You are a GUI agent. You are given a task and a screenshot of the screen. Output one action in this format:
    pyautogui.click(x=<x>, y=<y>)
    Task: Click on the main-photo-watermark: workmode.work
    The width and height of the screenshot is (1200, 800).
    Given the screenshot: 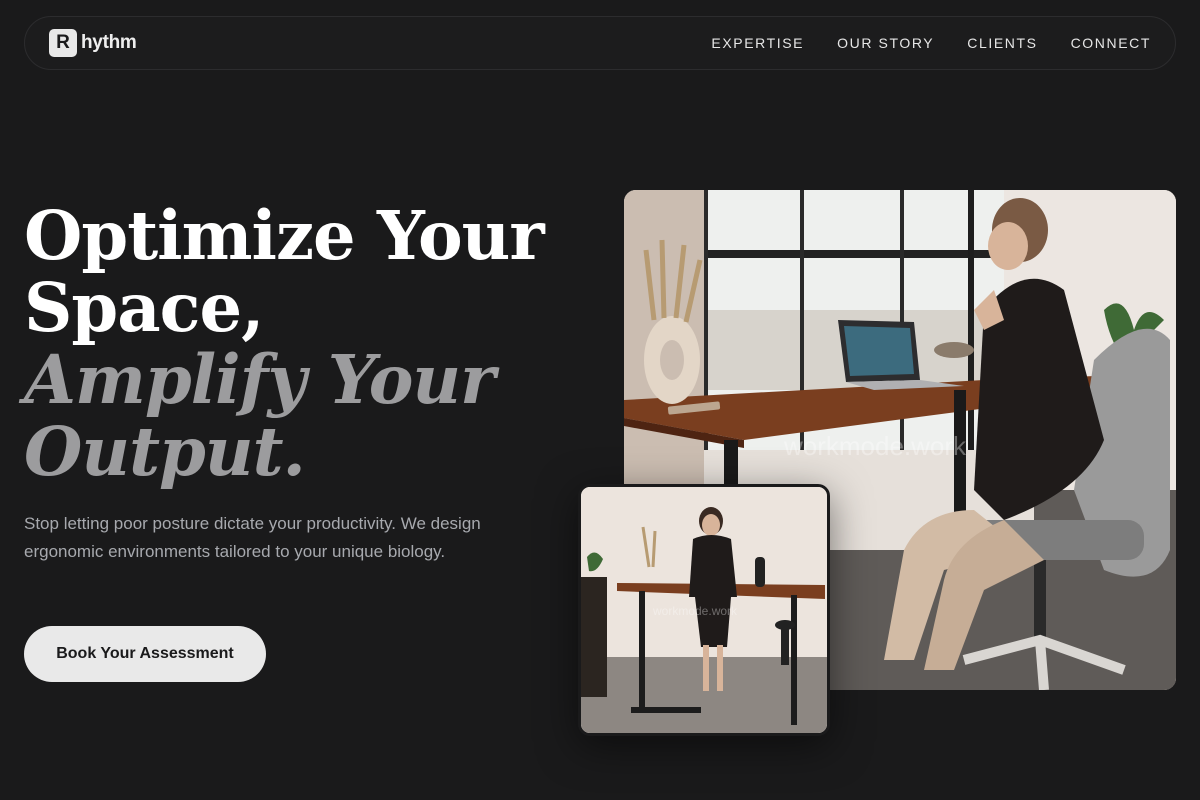 What is the action you would take?
    pyautogui.click(x=875, y=446)
    